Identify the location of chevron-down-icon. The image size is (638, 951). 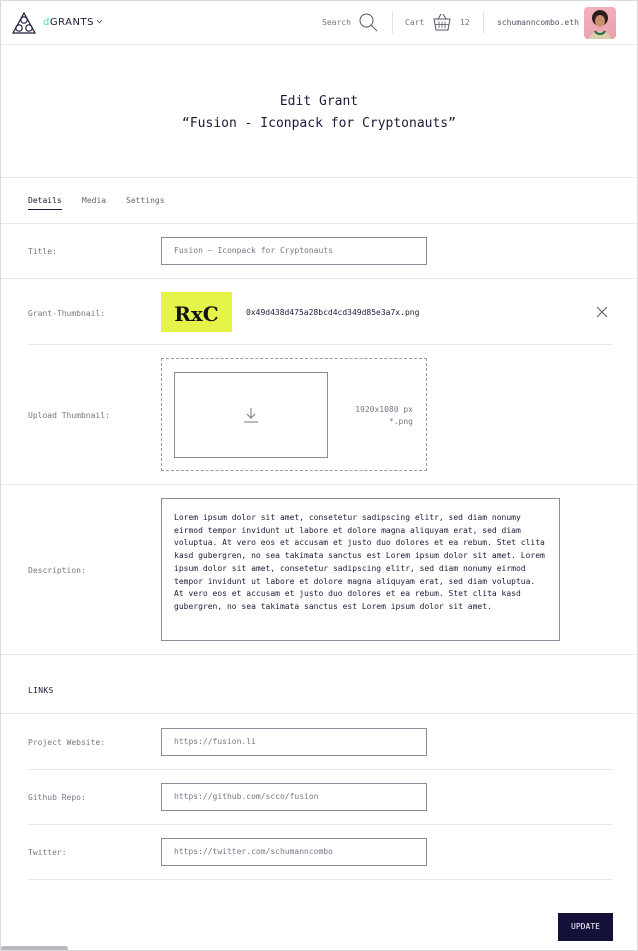
(99, 21).